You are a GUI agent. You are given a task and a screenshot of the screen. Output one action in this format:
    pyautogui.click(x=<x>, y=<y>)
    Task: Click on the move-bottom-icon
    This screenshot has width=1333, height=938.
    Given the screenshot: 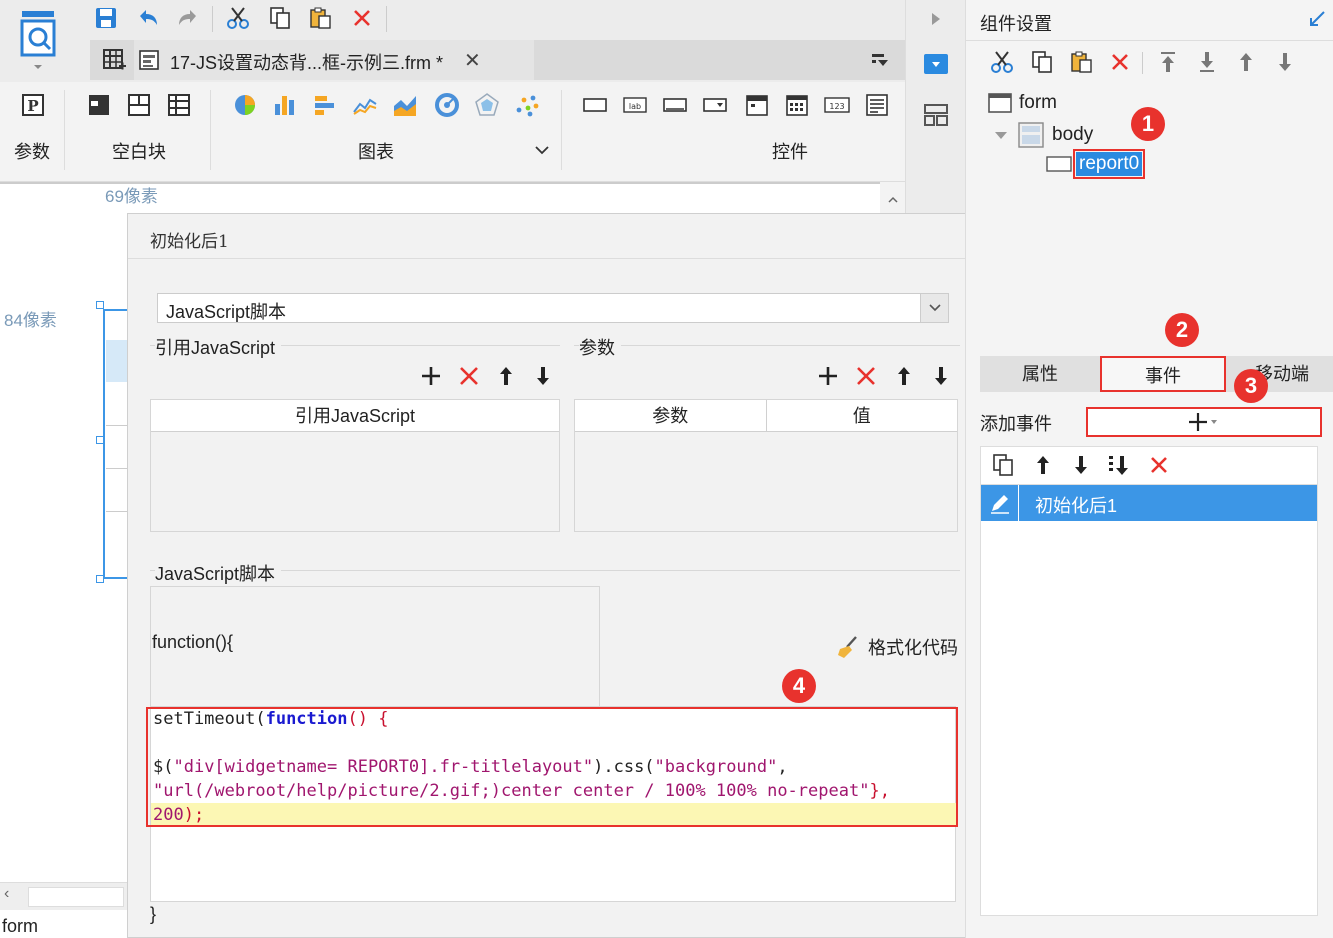 What is the action you would take?
    pyautogui.click(x=1207, y=62)
    